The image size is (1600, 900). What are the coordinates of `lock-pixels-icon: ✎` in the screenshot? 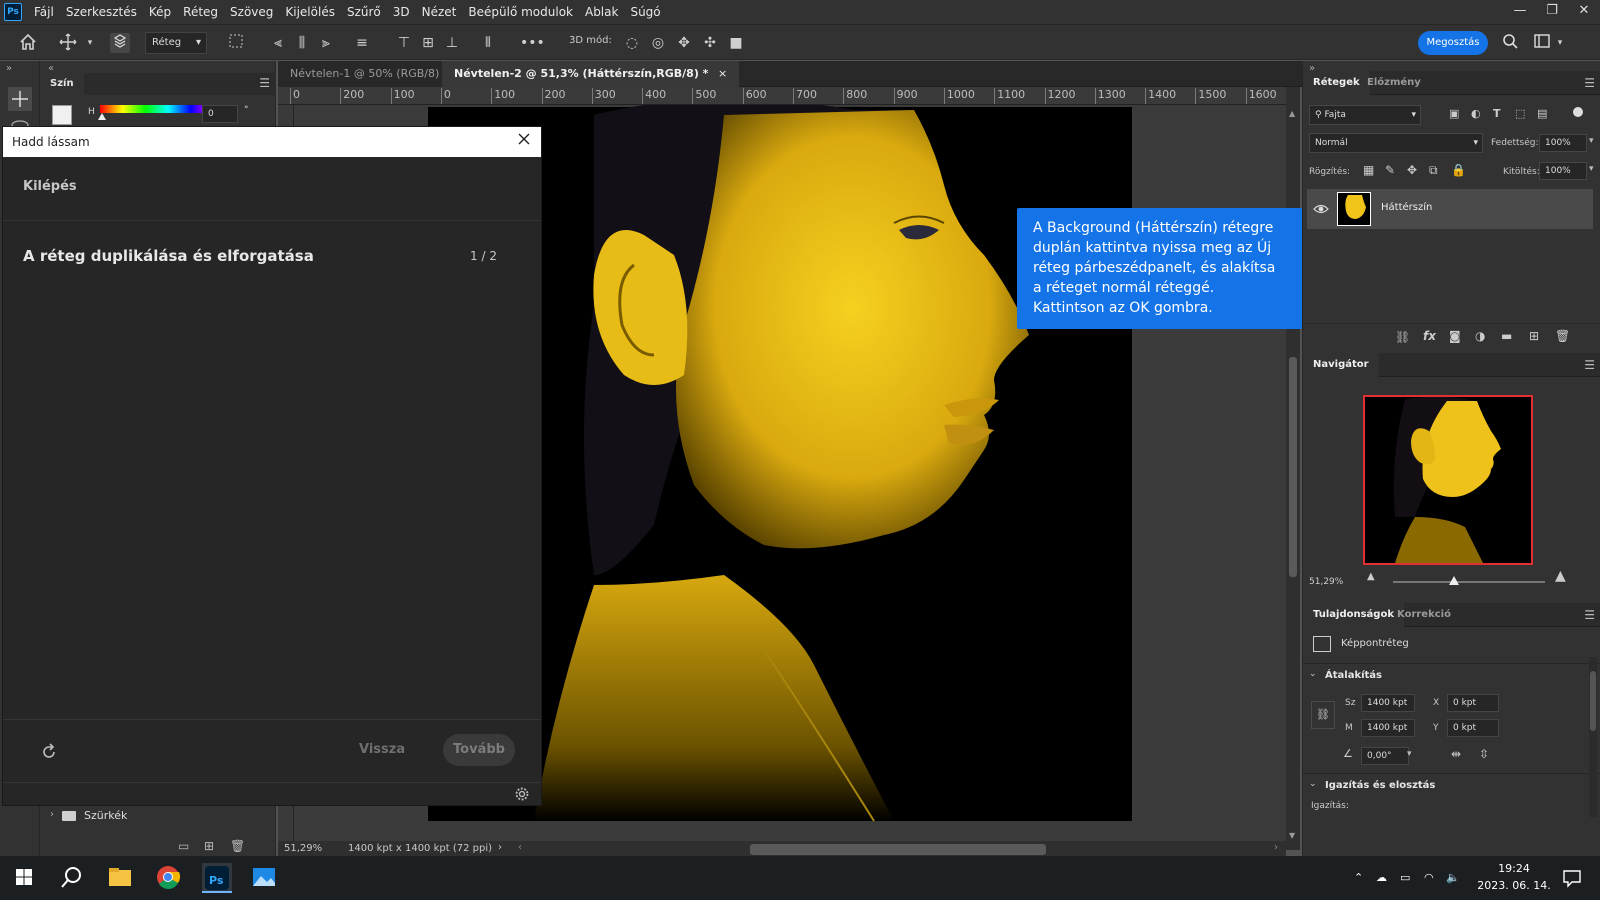 It's located at (1390, 170).